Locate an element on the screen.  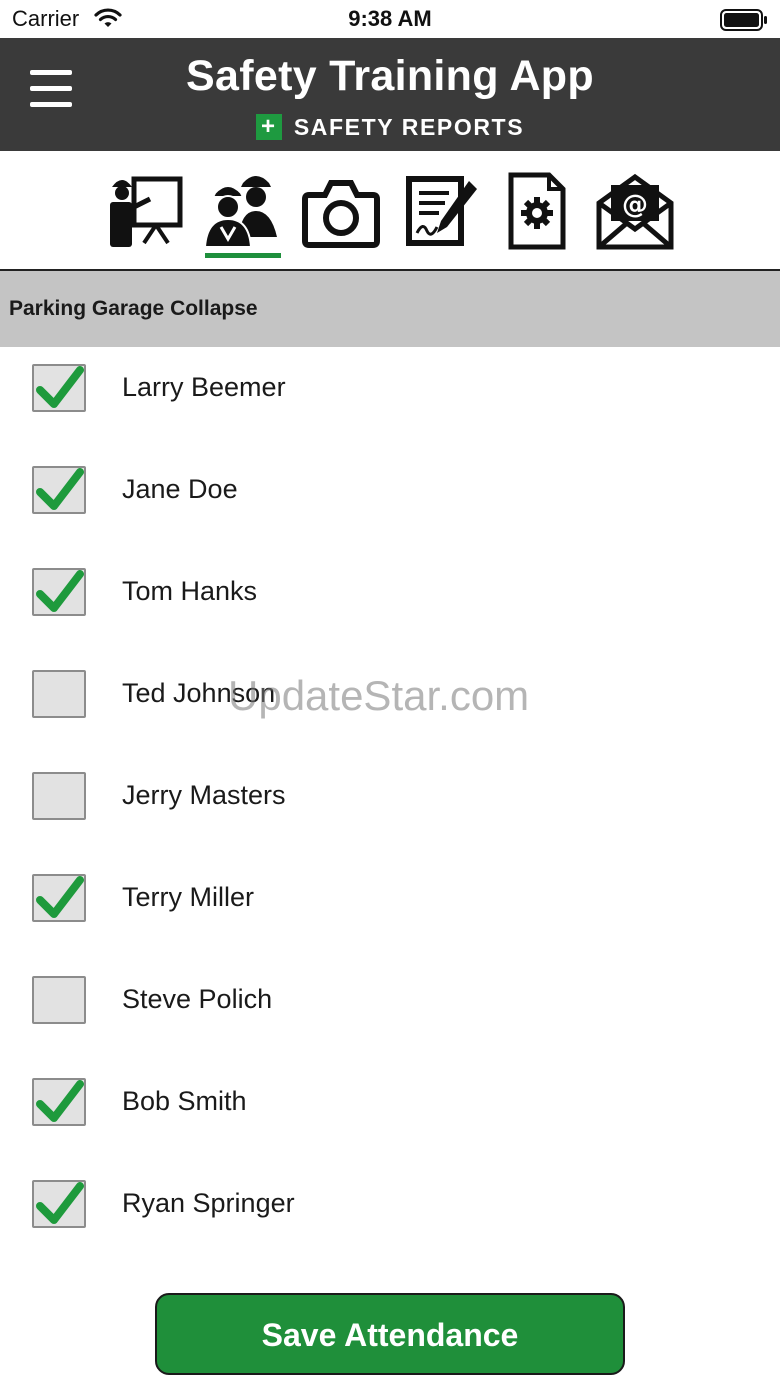
attendee-row: Ryan Springer is located at coordinates (390, 1217).